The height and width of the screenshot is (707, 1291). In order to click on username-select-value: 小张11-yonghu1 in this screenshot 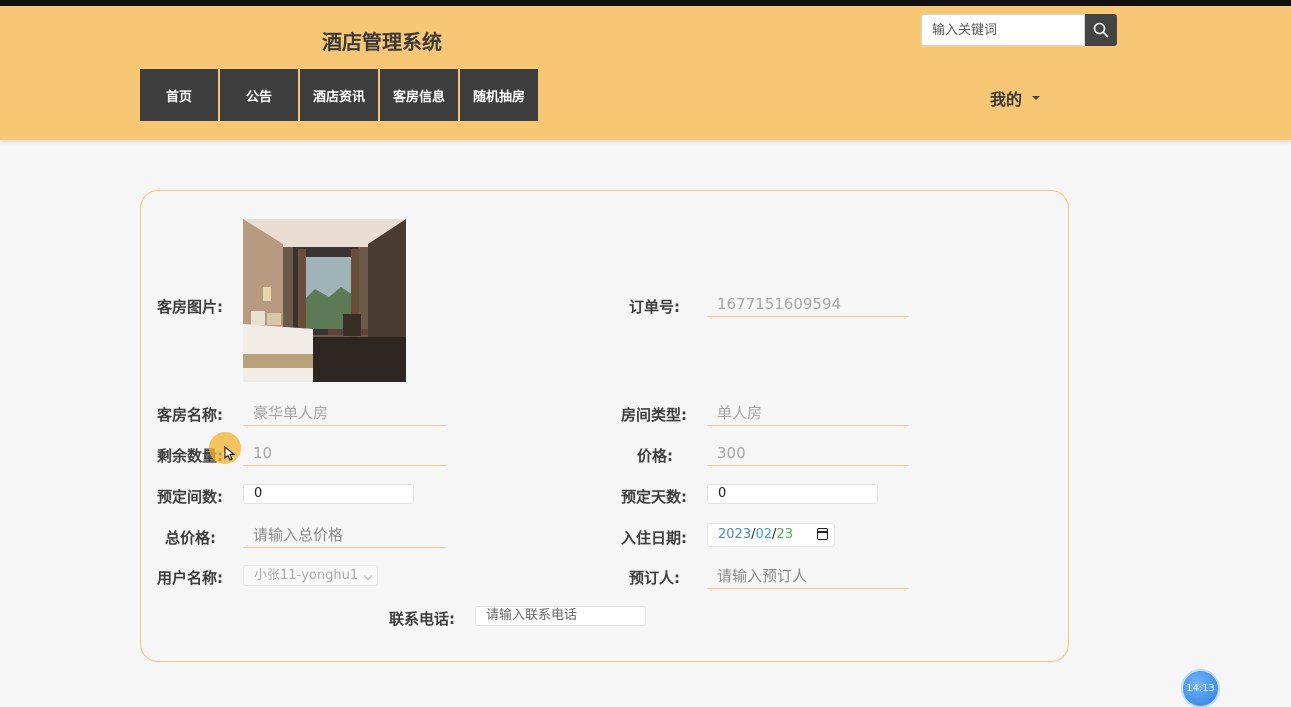, I will do `click(306, 575)`.